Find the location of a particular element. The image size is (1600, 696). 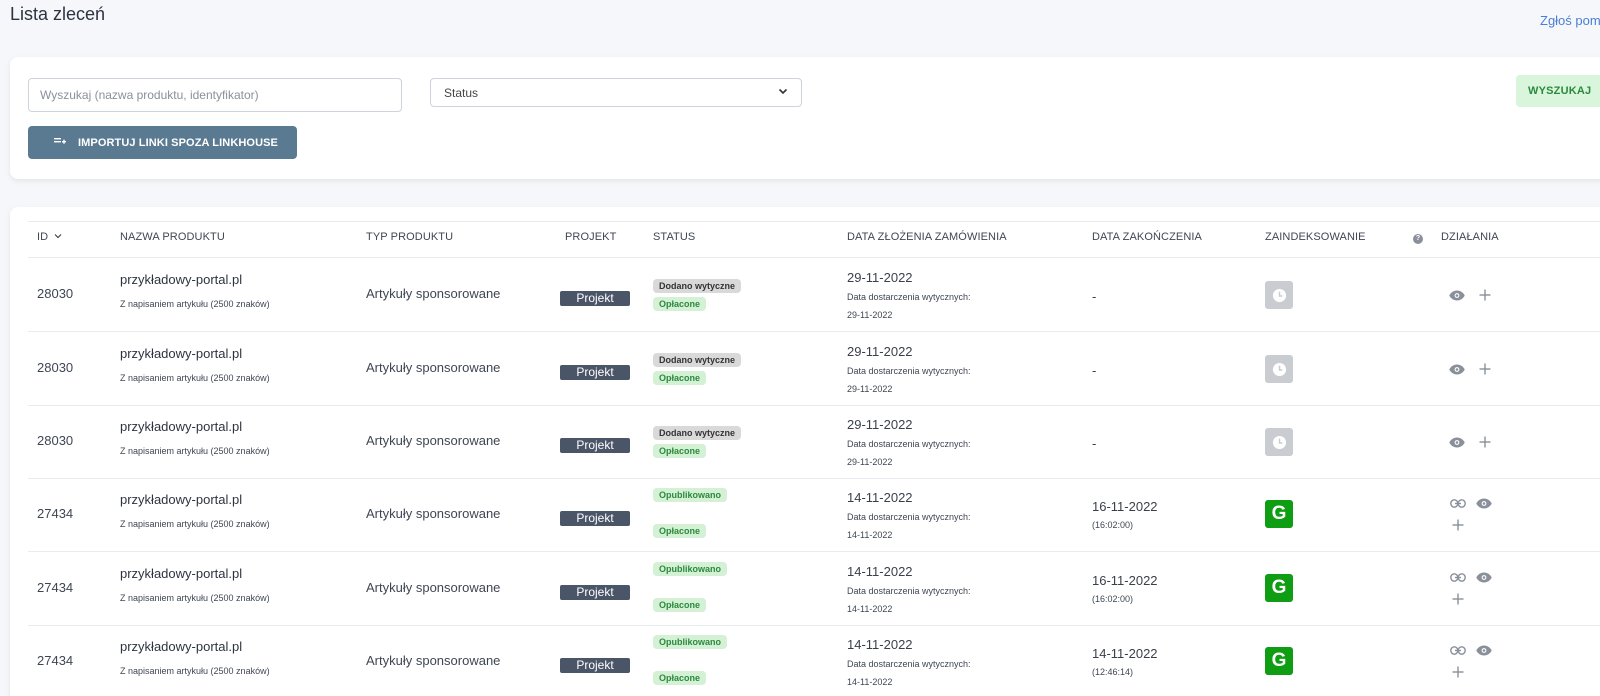

column-header-end-date: DATA ZAKOŃCZENIA is located at coordinates (1147, 237).